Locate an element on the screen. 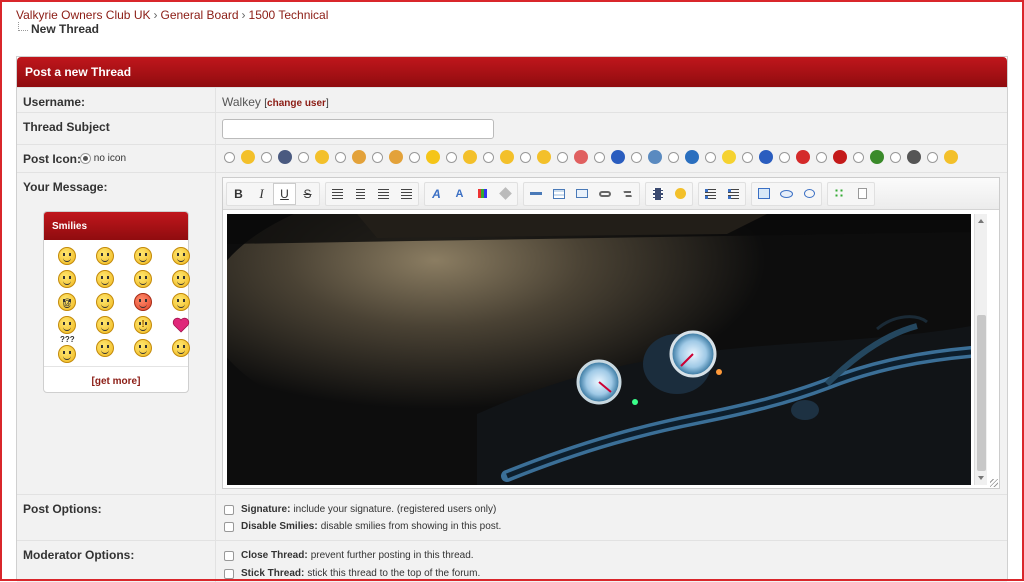 The width and height of the screenshot is (1024, 582). toggle-mode-button is located at coordinates (839, 194).